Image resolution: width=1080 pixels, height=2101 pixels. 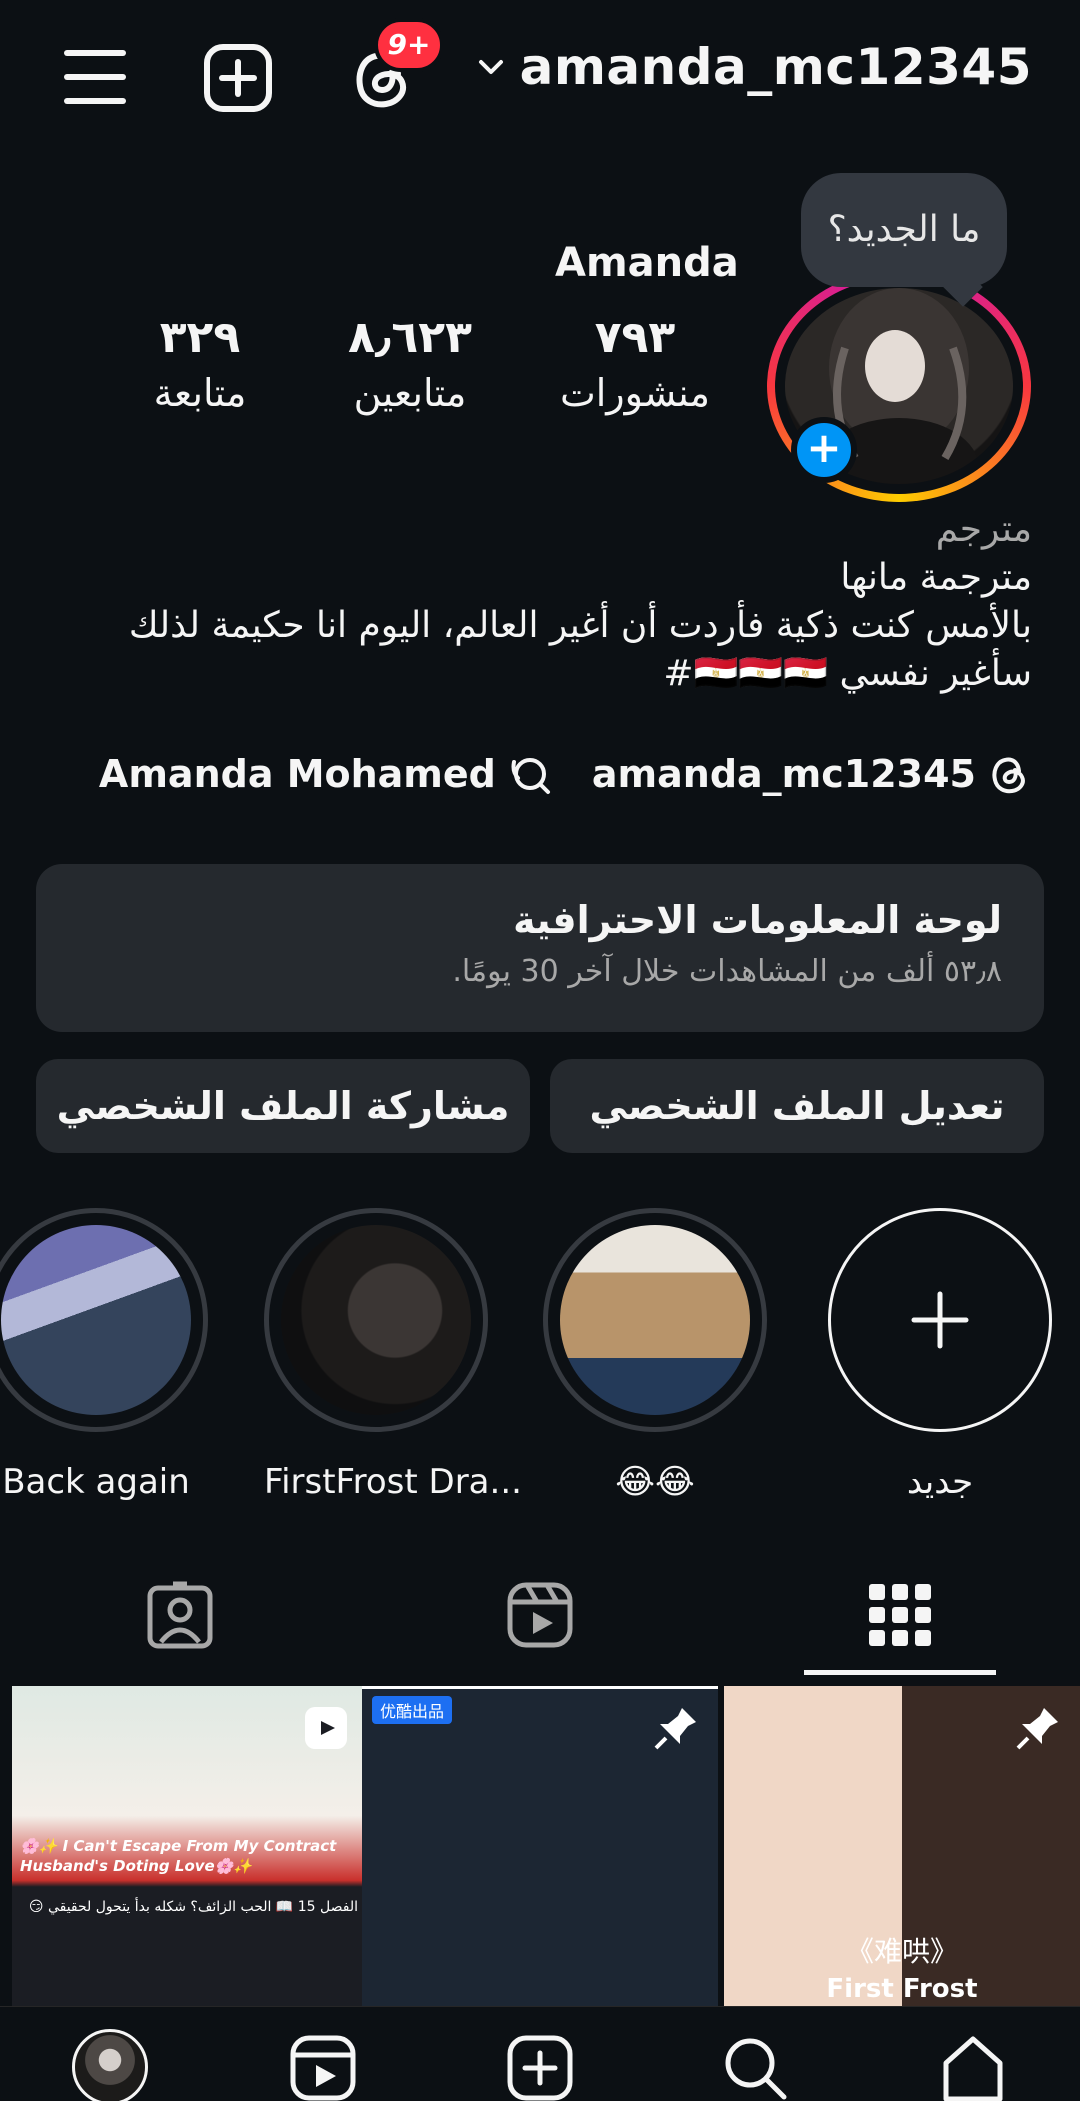 What do you see at coordinates (490, 67) in the screenshot?
I see `chevron-down-icon` at bounding box center [490, 67].